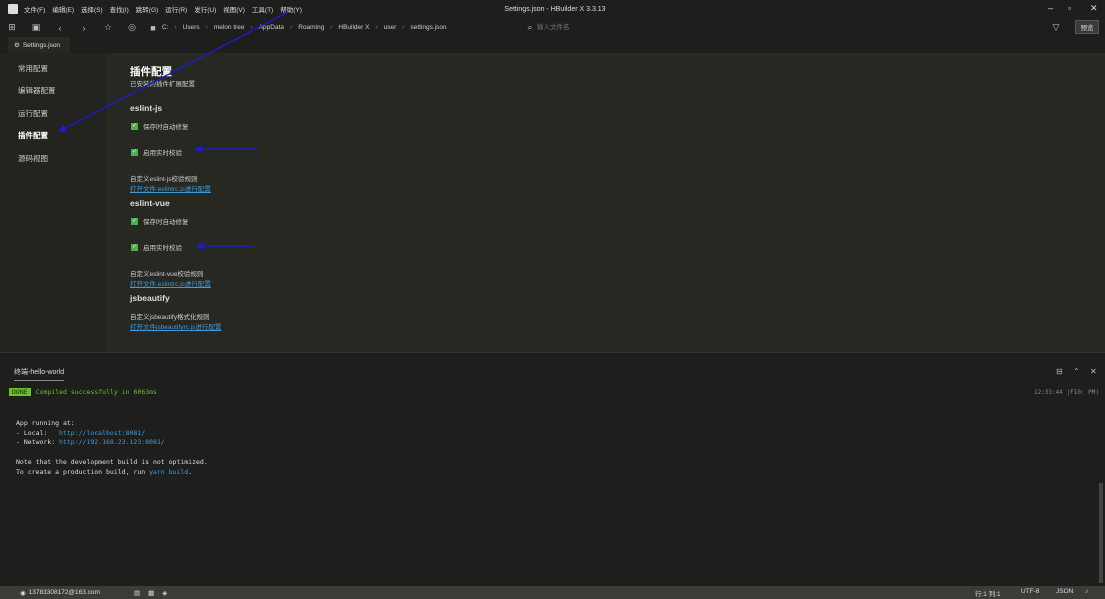  I want to click on page-title: 插件配置, so click(151, 72).